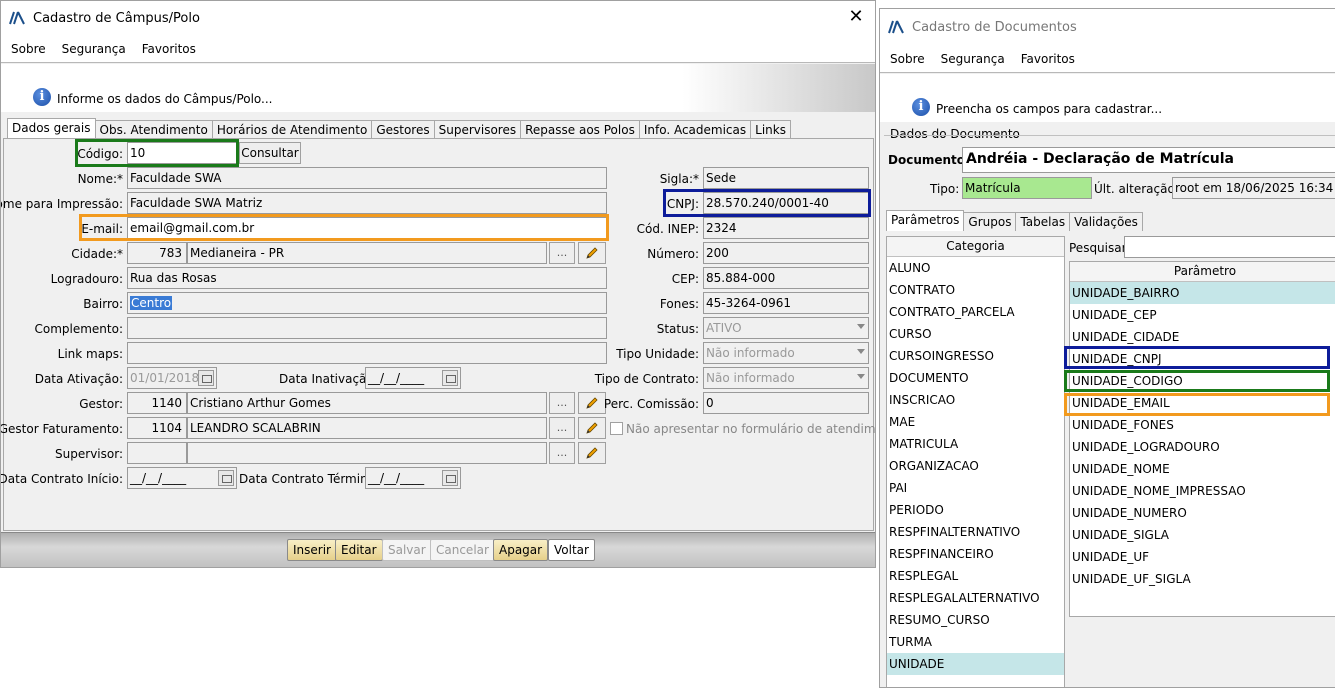 This screenshot has width=1335, height=688. What do you see at coordinates (157, 403) in the screenshot?
I see `gestor-code-field: 1140` at bounding box center [157, 403].